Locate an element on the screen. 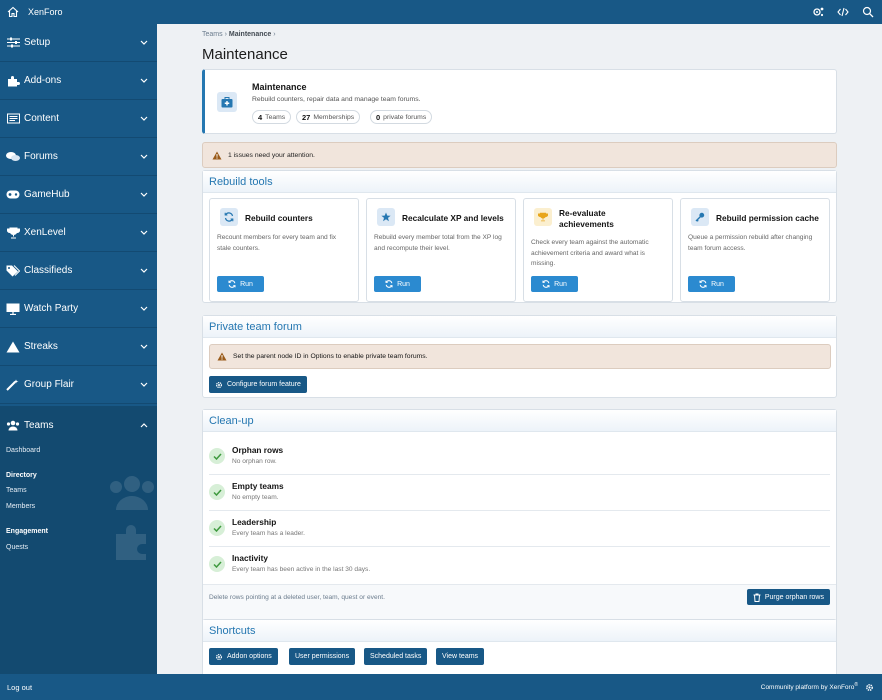 This screenshot has width=882, height=700. trash-icon is located at coordinates (757, 597).